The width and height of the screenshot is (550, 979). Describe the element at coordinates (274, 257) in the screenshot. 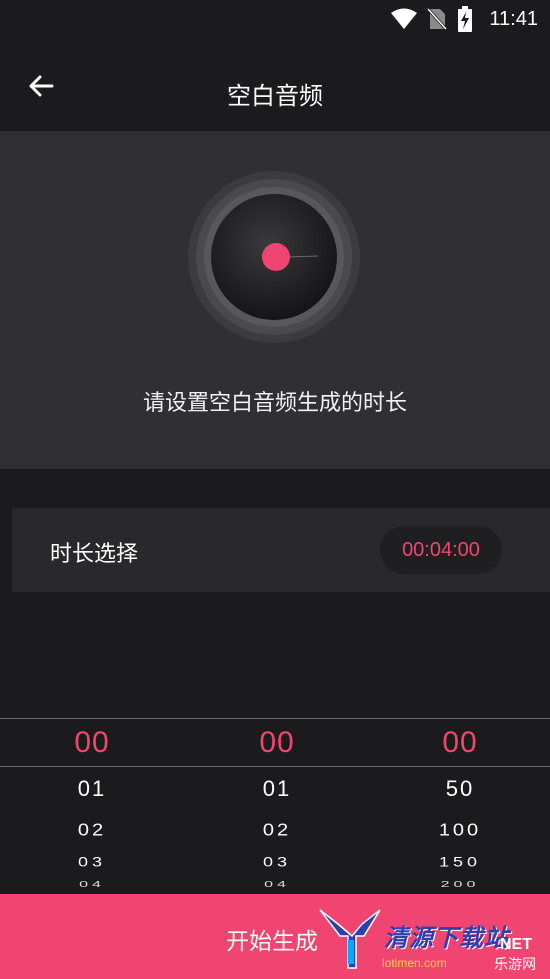

I see `record-disc-icon` at that location.